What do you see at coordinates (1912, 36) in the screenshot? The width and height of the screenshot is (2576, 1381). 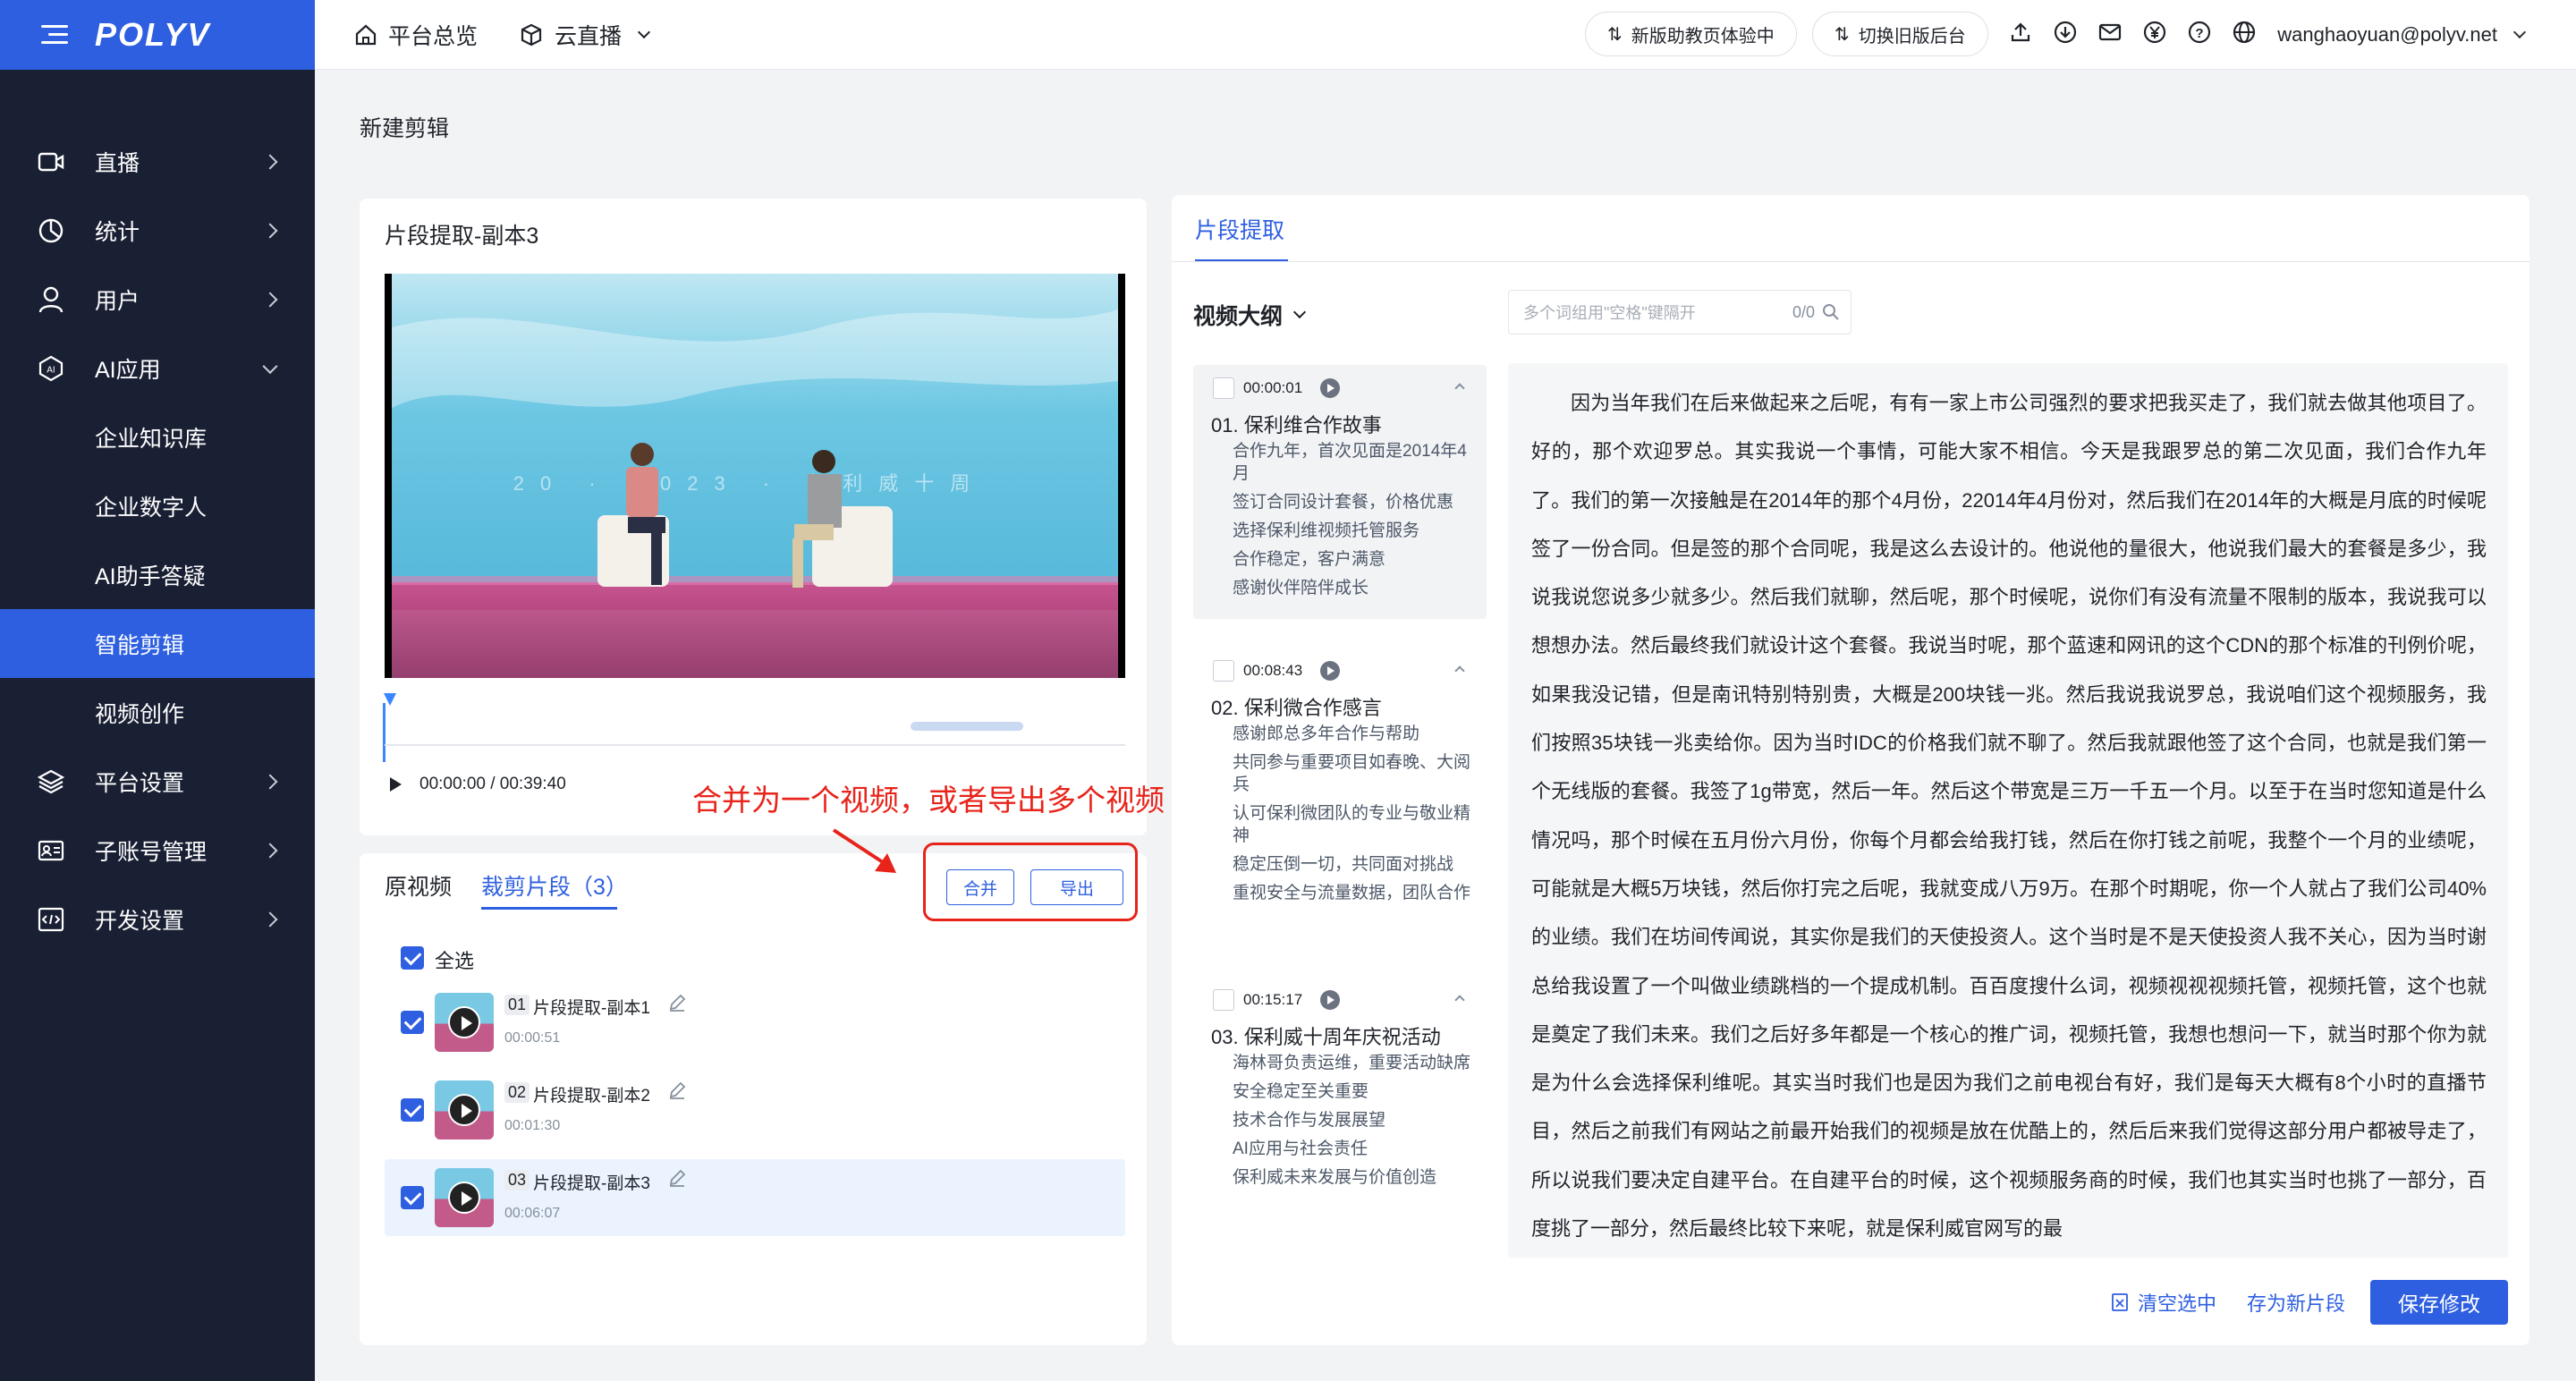 I see `button-label: 切换旧版后台` at bounding box center [1912, 36].